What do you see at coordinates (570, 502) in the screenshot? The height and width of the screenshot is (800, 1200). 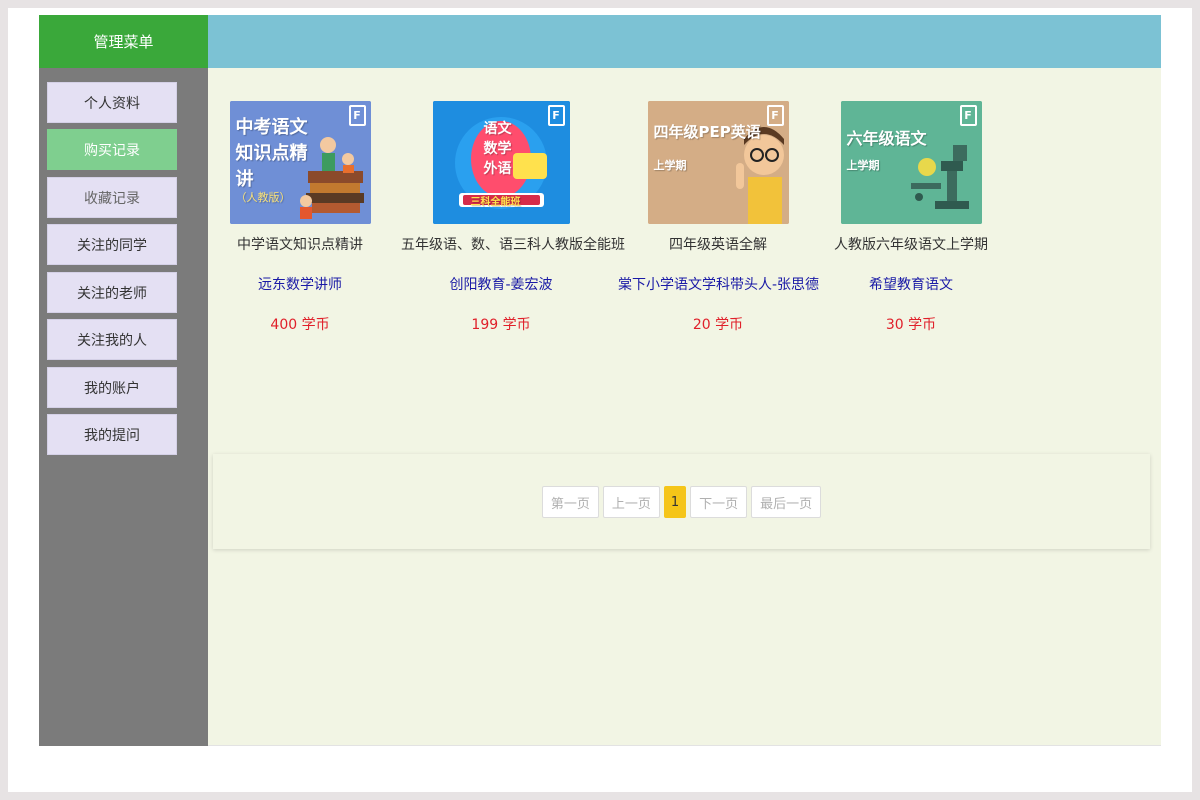 I see `first-page-button: 第一页` at bounding box center [570, 502].